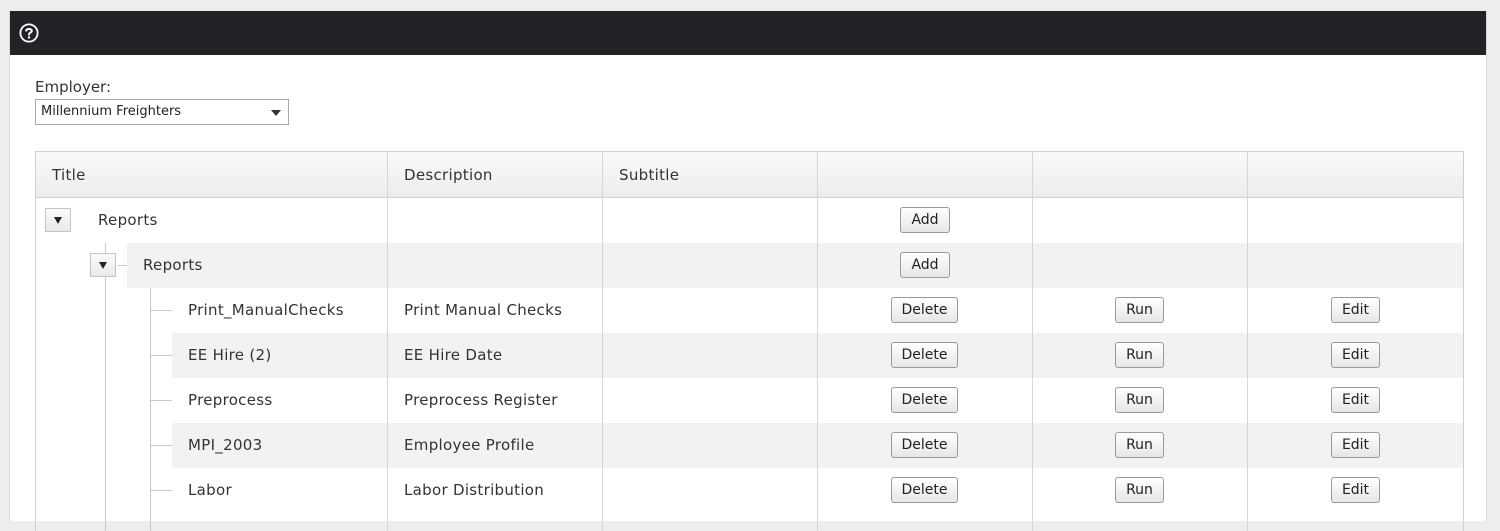 The height and width of the screenshot is (531, 1500). I want to click on tree-row-root: Reports Add, so click(749, 220).